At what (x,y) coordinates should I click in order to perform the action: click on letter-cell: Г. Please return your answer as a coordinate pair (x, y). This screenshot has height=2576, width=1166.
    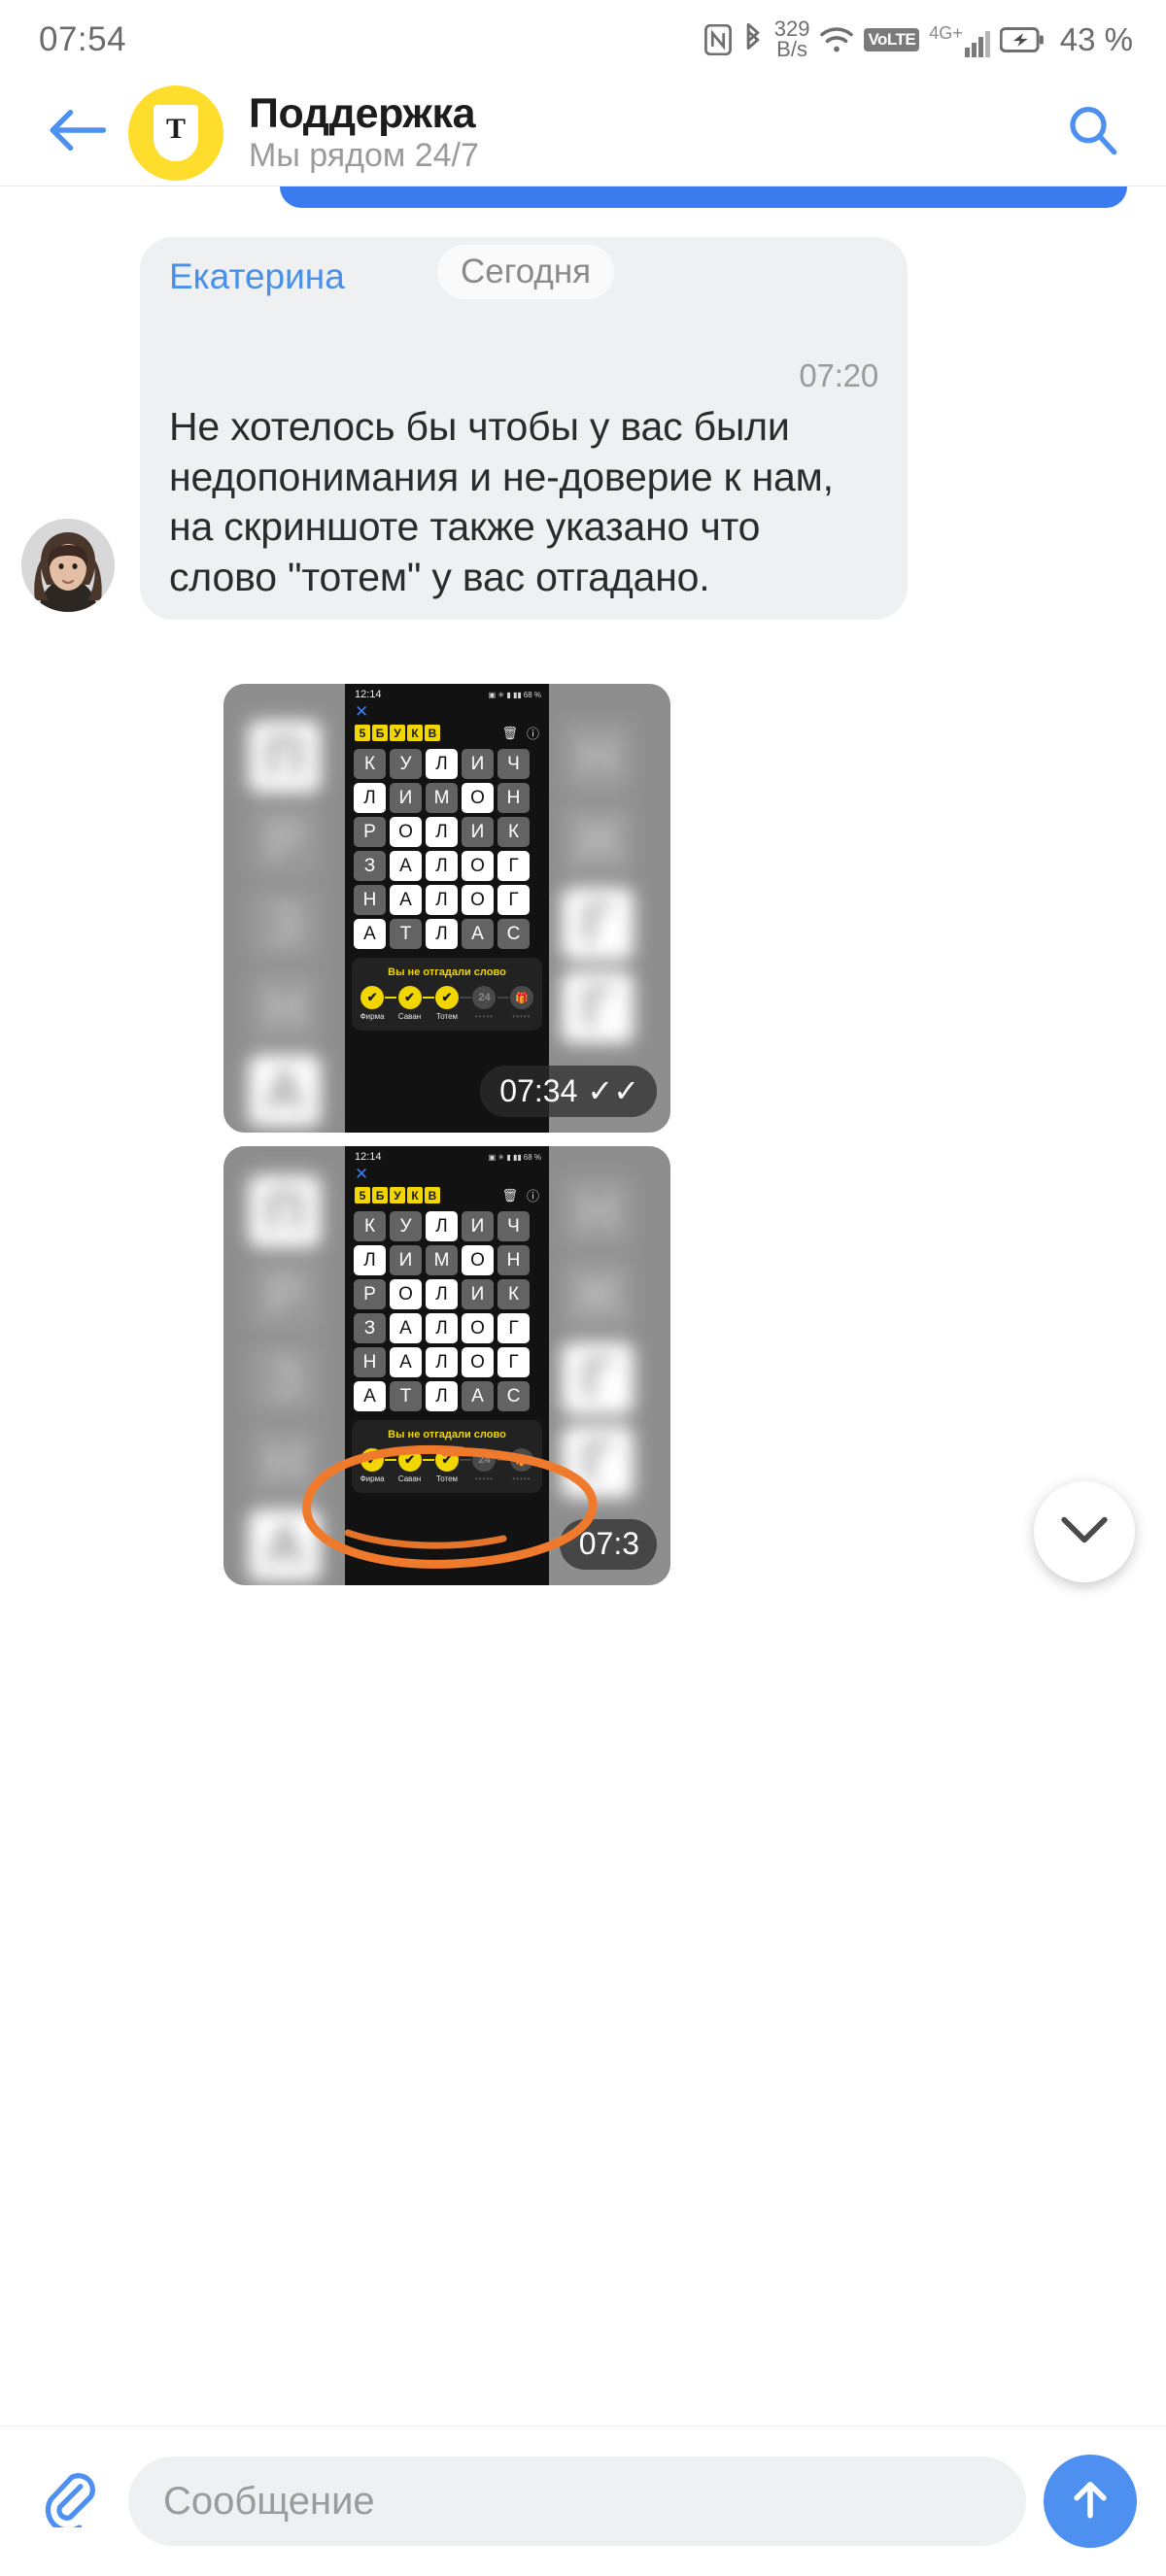
    Looking at the image, I should click on (513, 866).